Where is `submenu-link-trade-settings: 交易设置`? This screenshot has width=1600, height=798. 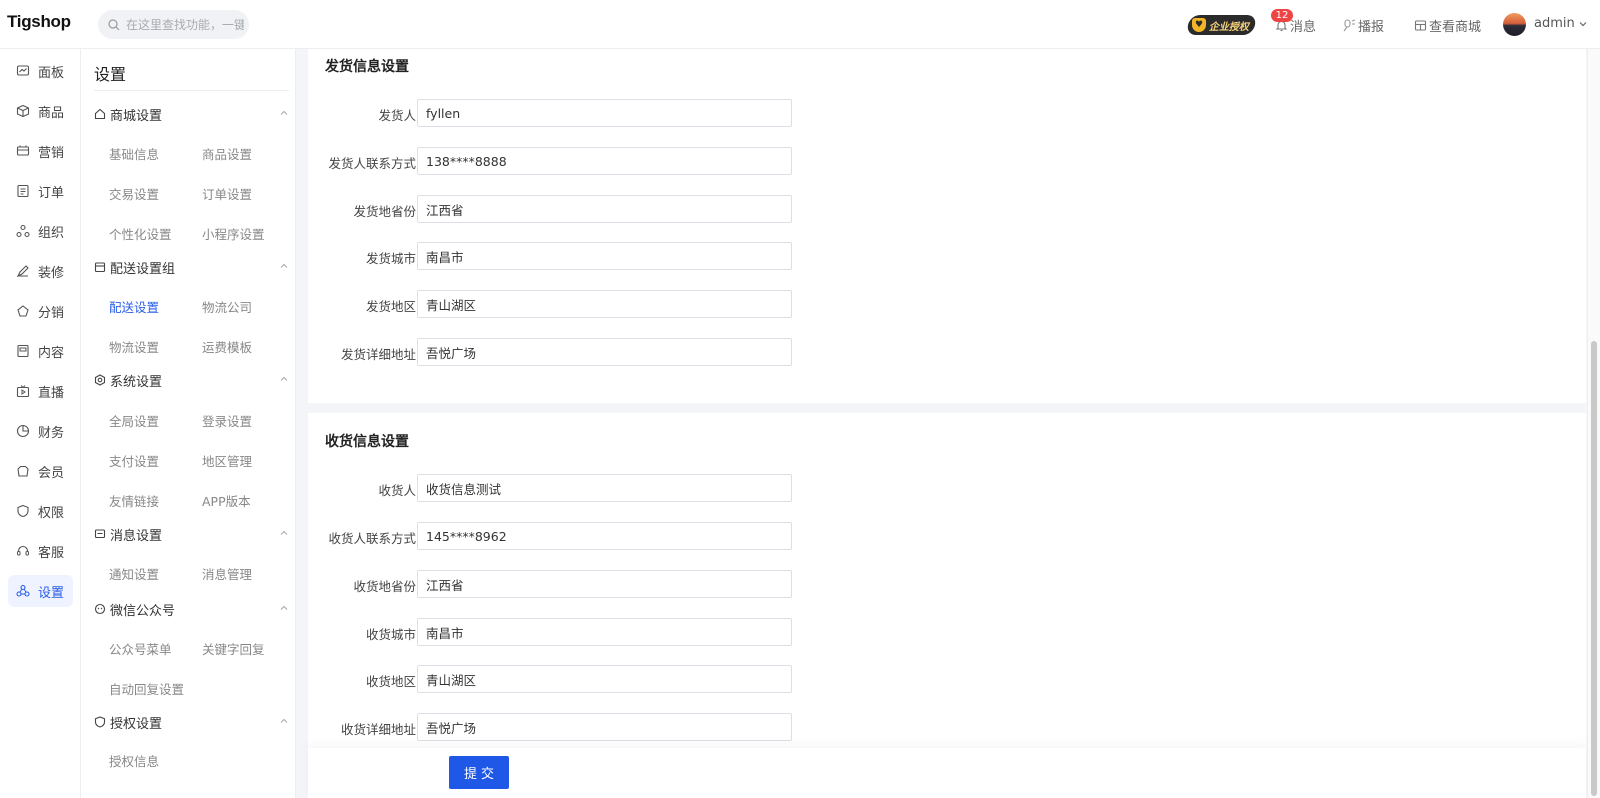
submenu-link-trade-settings: 交易设置 is located at coordinates (134, 193).